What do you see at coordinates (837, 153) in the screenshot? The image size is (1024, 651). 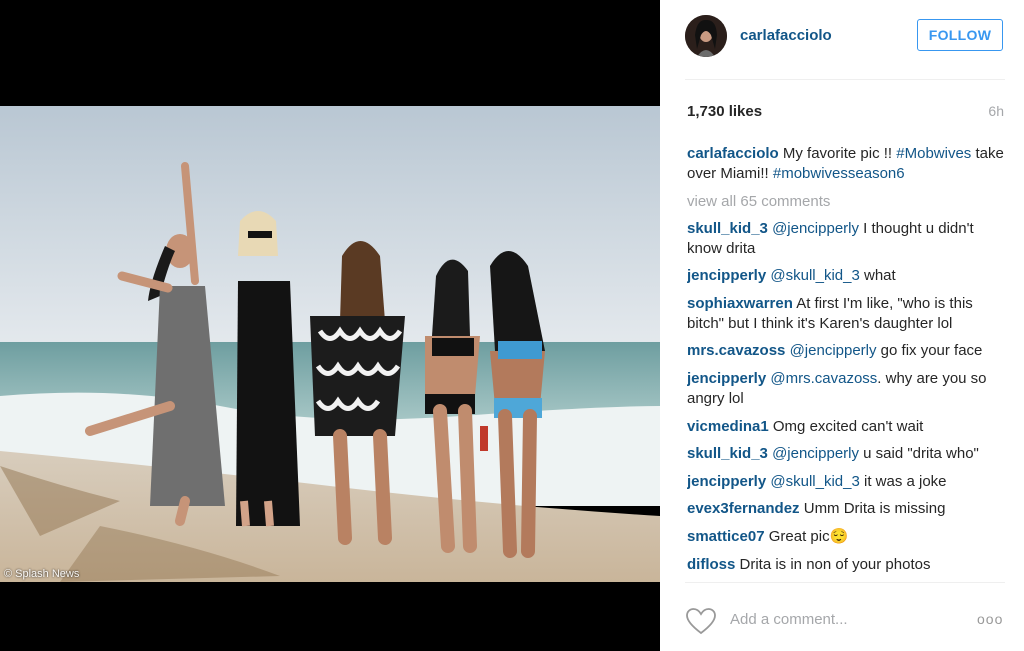 I see `caption-text: My favorite pic !!` at bounding box center [837, 153].